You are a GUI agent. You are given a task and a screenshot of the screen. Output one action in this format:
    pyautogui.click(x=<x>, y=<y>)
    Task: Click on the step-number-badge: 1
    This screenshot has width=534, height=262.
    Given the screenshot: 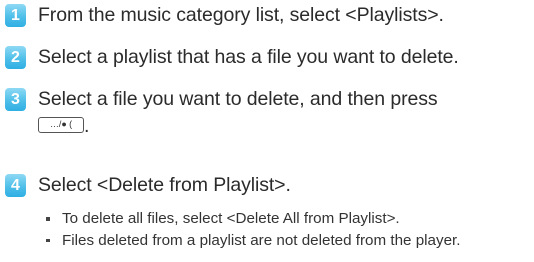 What is the action you would take?
    pyautogui.click(x=15, y=15)
    